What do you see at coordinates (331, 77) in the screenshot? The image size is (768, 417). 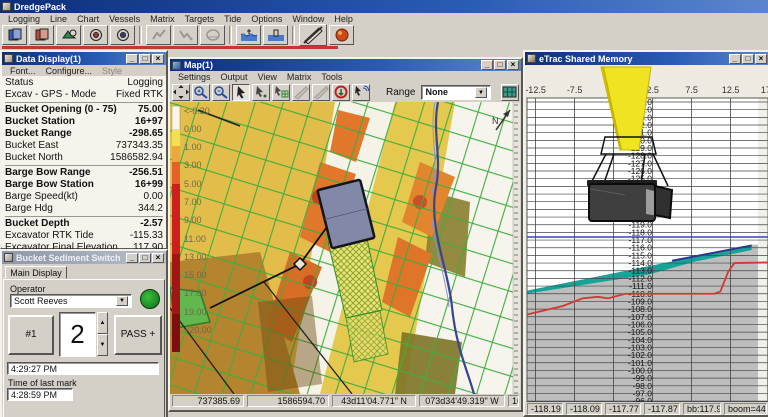 I see `menu-tools: Tools` at bounding box center [331, 77].